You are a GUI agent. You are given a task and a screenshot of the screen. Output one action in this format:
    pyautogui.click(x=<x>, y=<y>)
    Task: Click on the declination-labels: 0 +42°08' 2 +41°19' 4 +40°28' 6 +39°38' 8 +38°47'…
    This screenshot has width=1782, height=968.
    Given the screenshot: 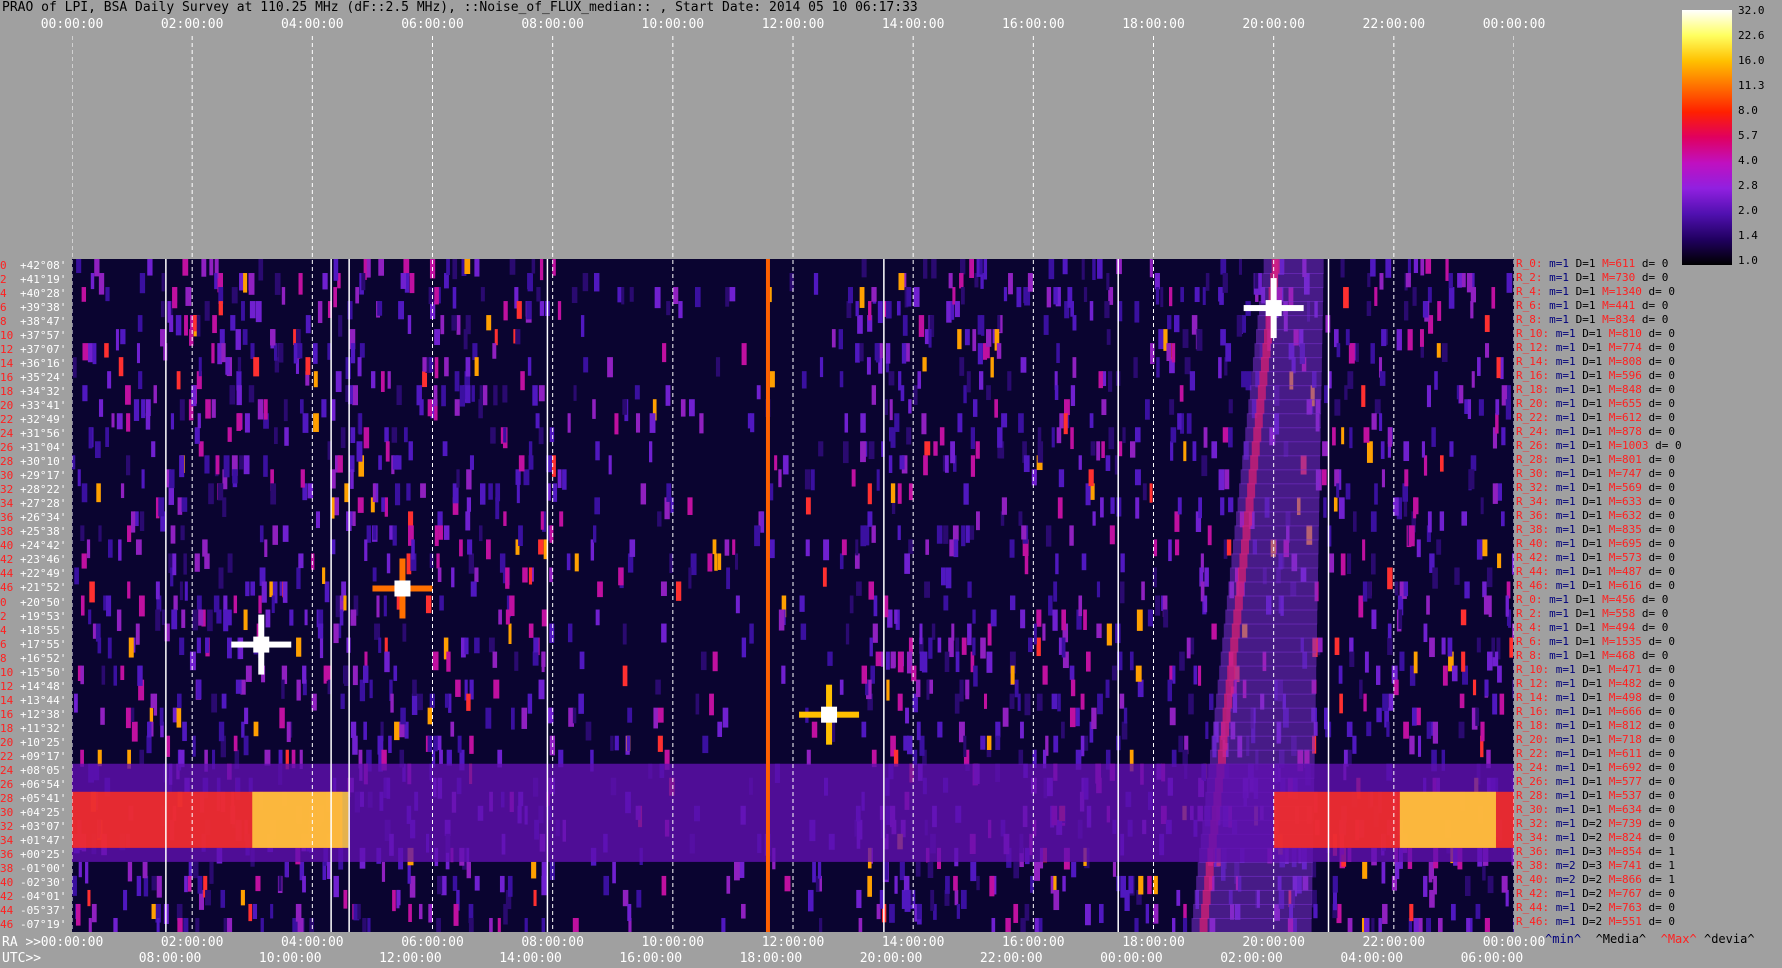 What is the action you would take?
    pyautogui.click(x=36, y=595)
    